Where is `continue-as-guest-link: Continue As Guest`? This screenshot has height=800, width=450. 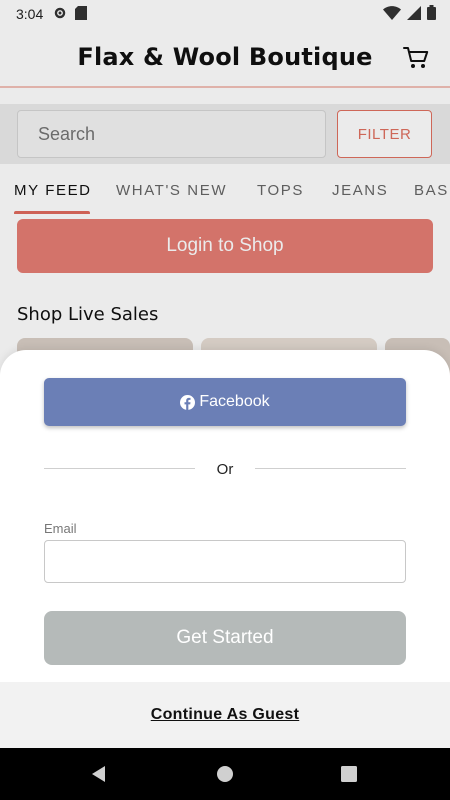 continue-as-guest-link: Continue As Guest is located at coordinates (225, 715).